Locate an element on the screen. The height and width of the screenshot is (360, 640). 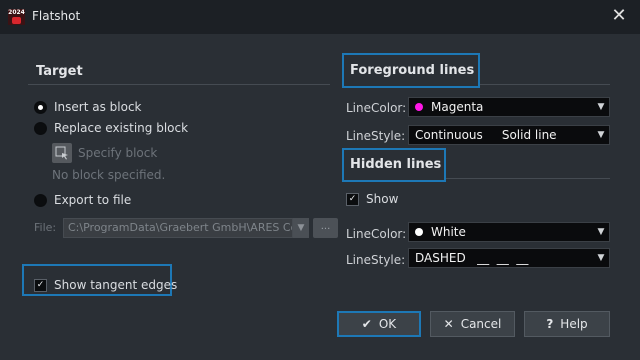
foreground-divider is located at coordinates (545, 84).